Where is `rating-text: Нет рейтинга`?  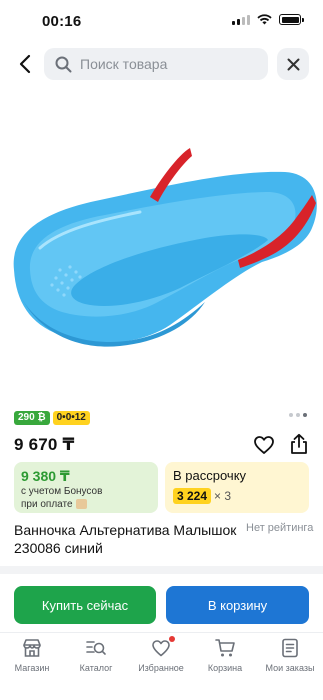
rating-text: Нет рейтинга is located at coordinates (279, 528).